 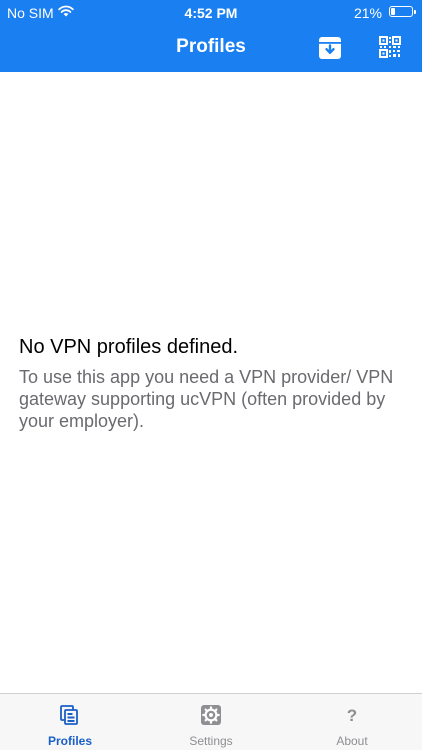 What do you see at coordinates (352, 741) in the screenshot?
I see `tab-label-about: About` at bounding box center [352, 741].